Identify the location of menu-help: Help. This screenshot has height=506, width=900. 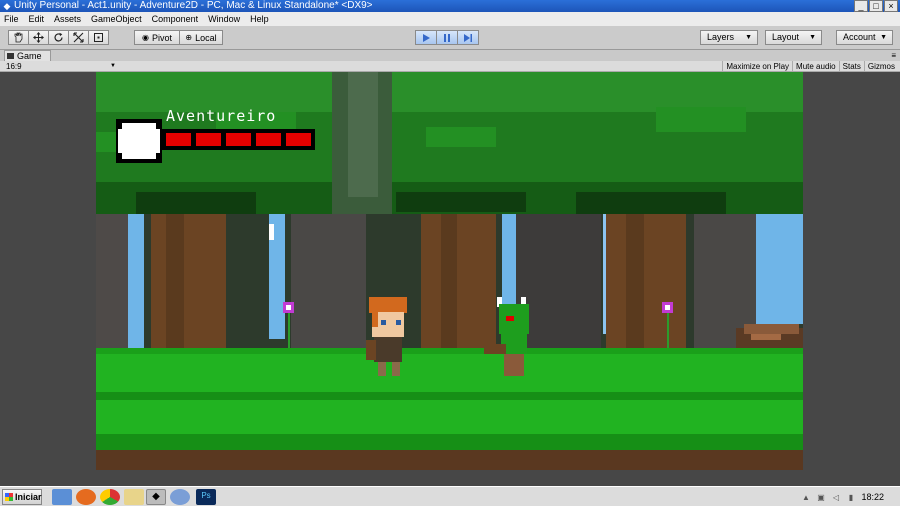
(259, 19).